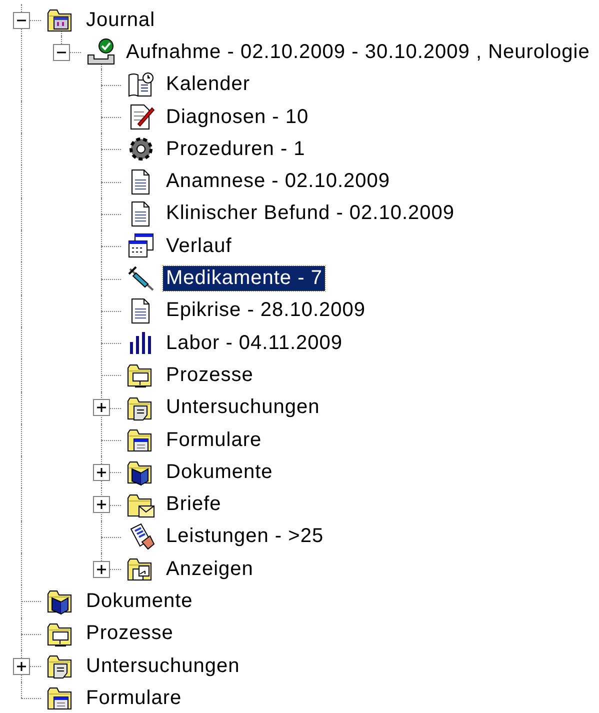 This screenshot has width=599, height=713. Describe the element at coordinates (244, 279) in the screenshot. I see `tree-item-label: Medikamente - 7` at that location.